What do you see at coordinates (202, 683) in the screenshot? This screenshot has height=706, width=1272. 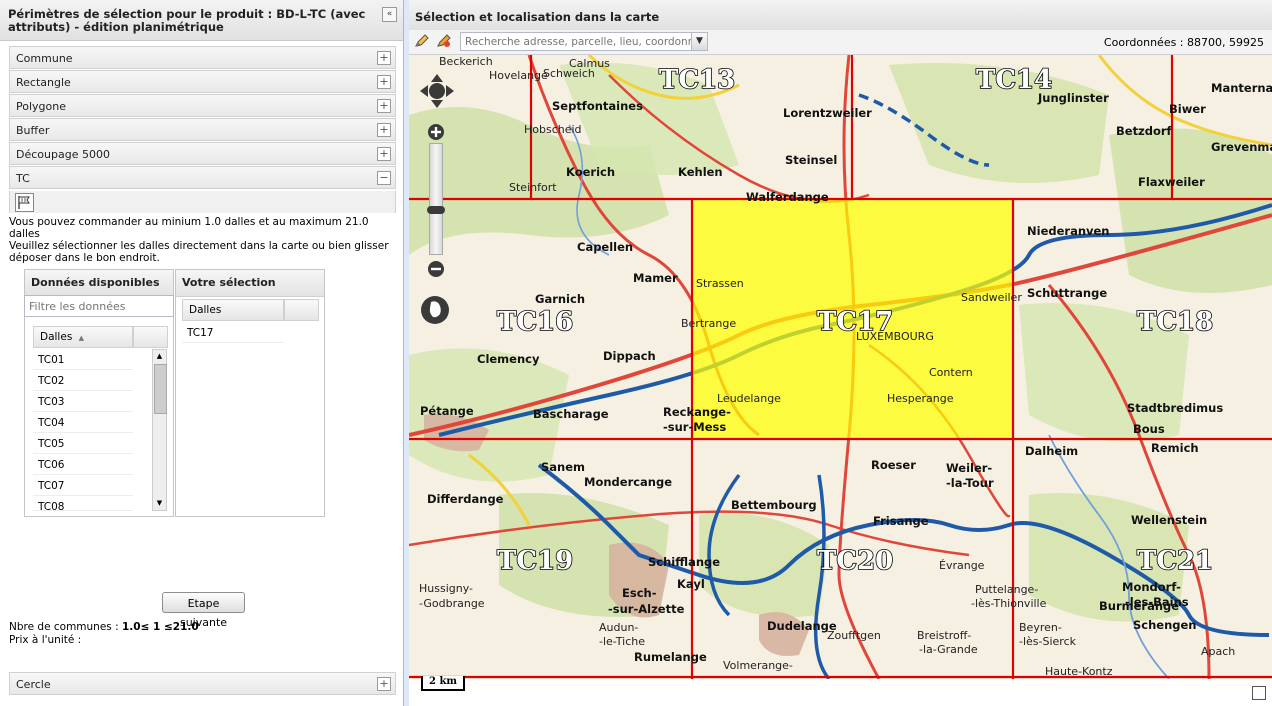 I see `accordion-cercle: Cercle +` at bounding box center [202, 683].